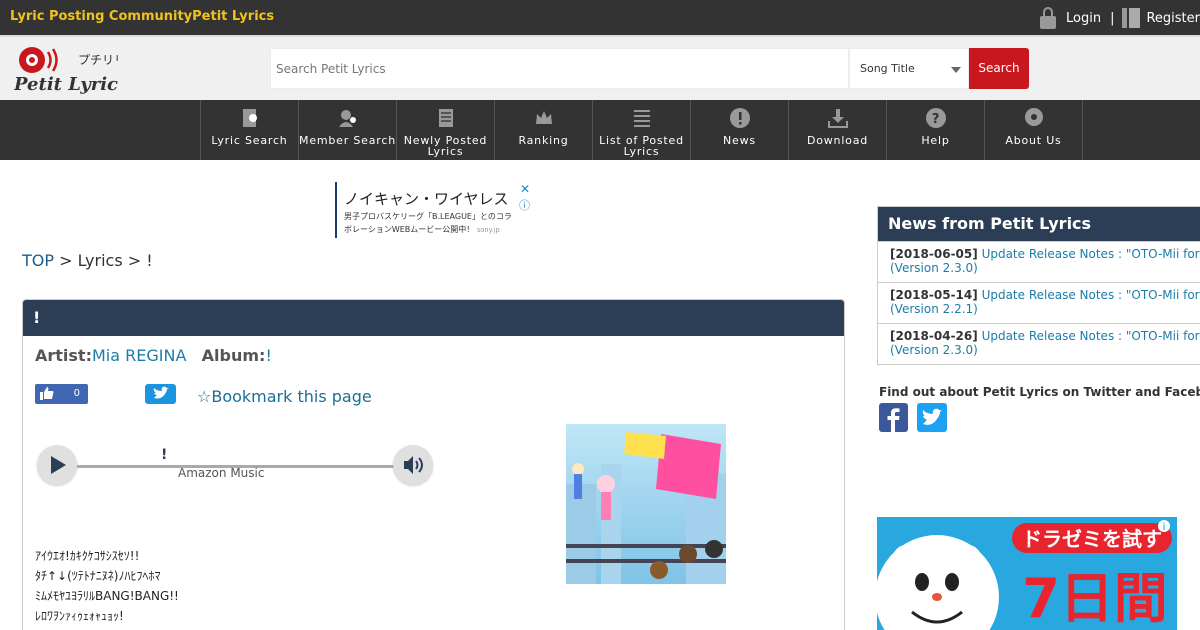 Image resolution: width=1200 pixels, height=630 pixels. What do you see at coordinates (66, 69) in the screenshot?
I see `petit-lyrics-logo: プチリリ Petit Lyrics` at bounding box center [66, 69].